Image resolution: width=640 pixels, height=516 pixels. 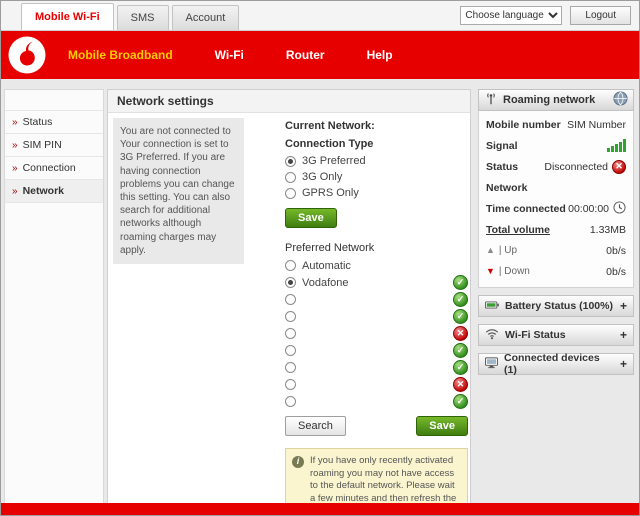 I want to click on sidebar-item: Network, so click(x=54, y=191).